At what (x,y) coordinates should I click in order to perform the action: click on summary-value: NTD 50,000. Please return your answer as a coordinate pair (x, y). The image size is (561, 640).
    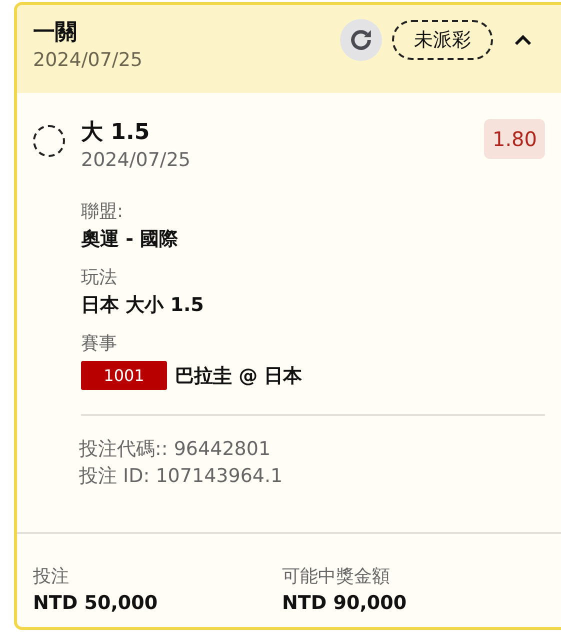
    Looking at the image, I should click on (96, 603).